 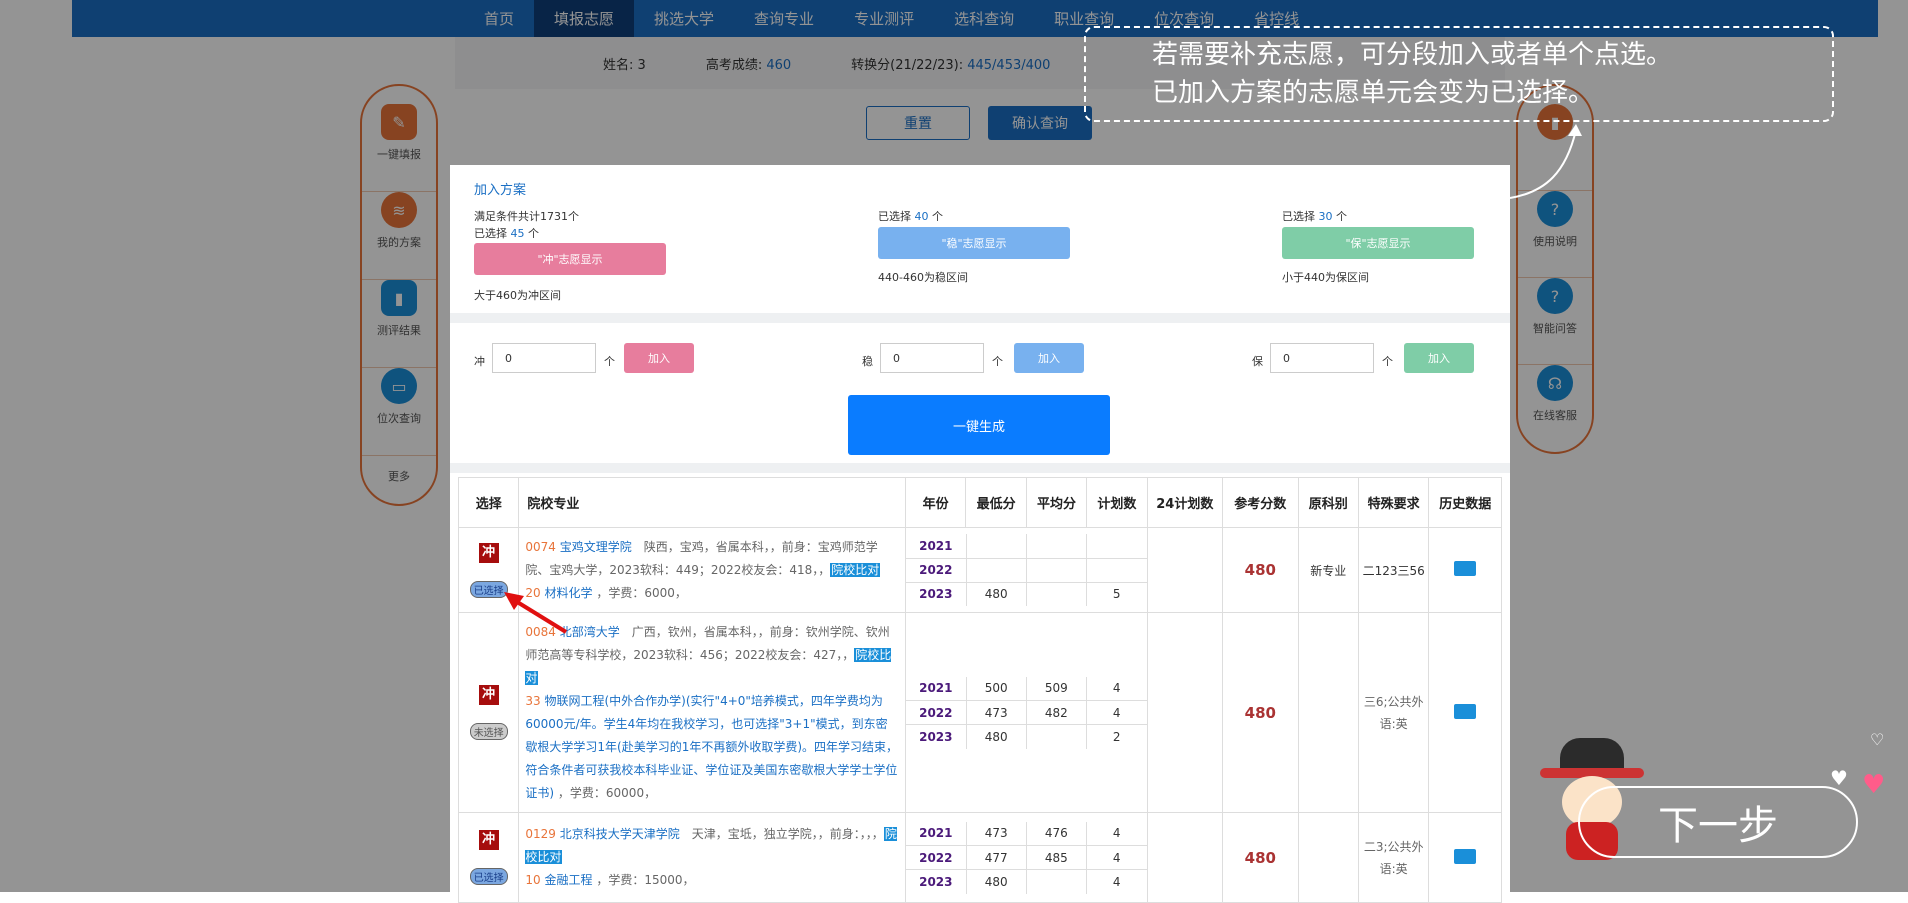 What do you see at coordinates (779, 65) in the screenshot?
I see `score-value: 460` at bounding box center [779, 65].